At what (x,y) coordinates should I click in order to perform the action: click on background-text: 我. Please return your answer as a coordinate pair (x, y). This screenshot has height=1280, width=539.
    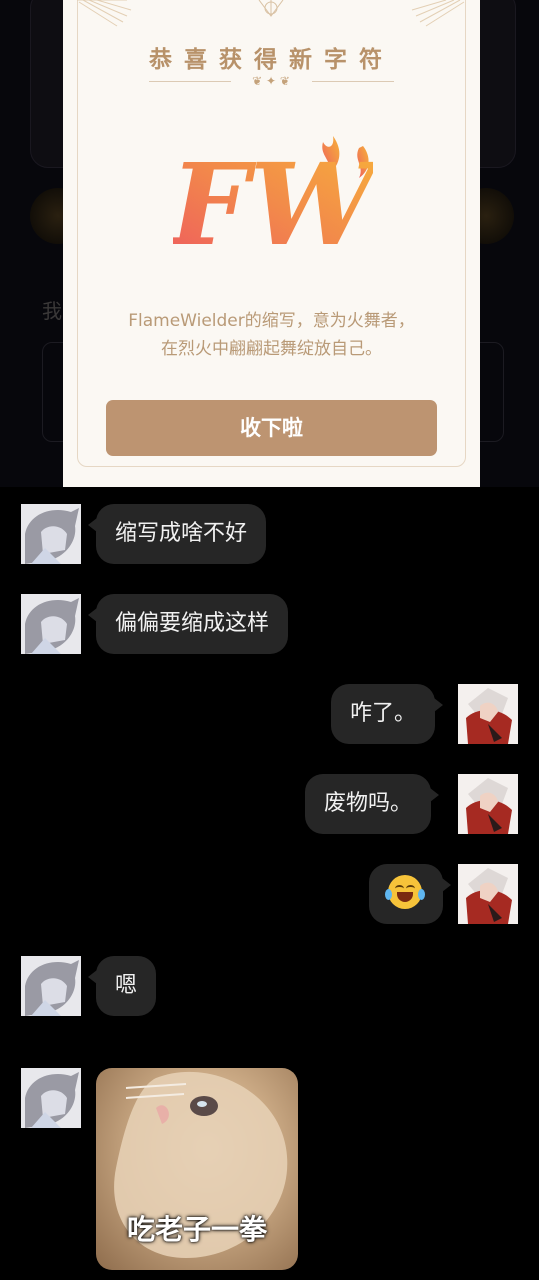
    Looking at the image, I should click on (52, 311).